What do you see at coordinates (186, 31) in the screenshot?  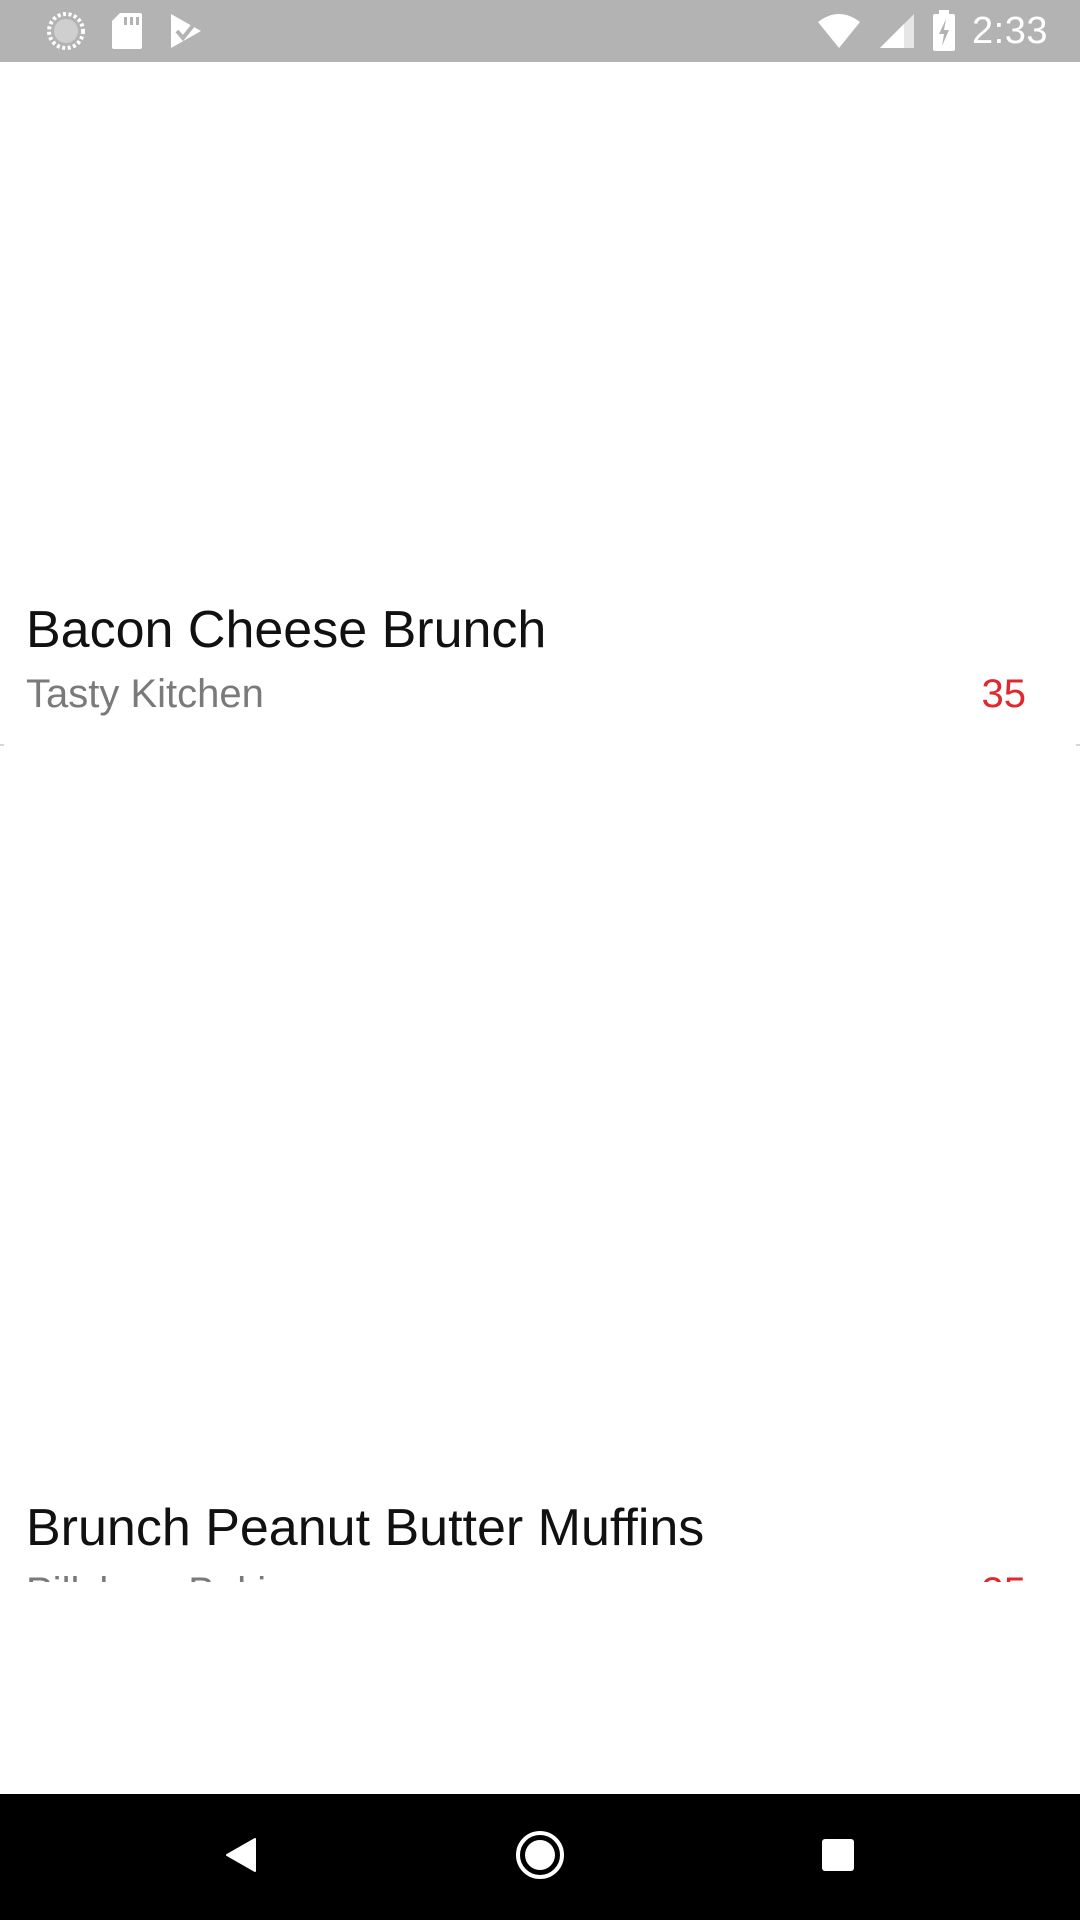 I see `play-store-check-icon` at bounding box center [186, 31].